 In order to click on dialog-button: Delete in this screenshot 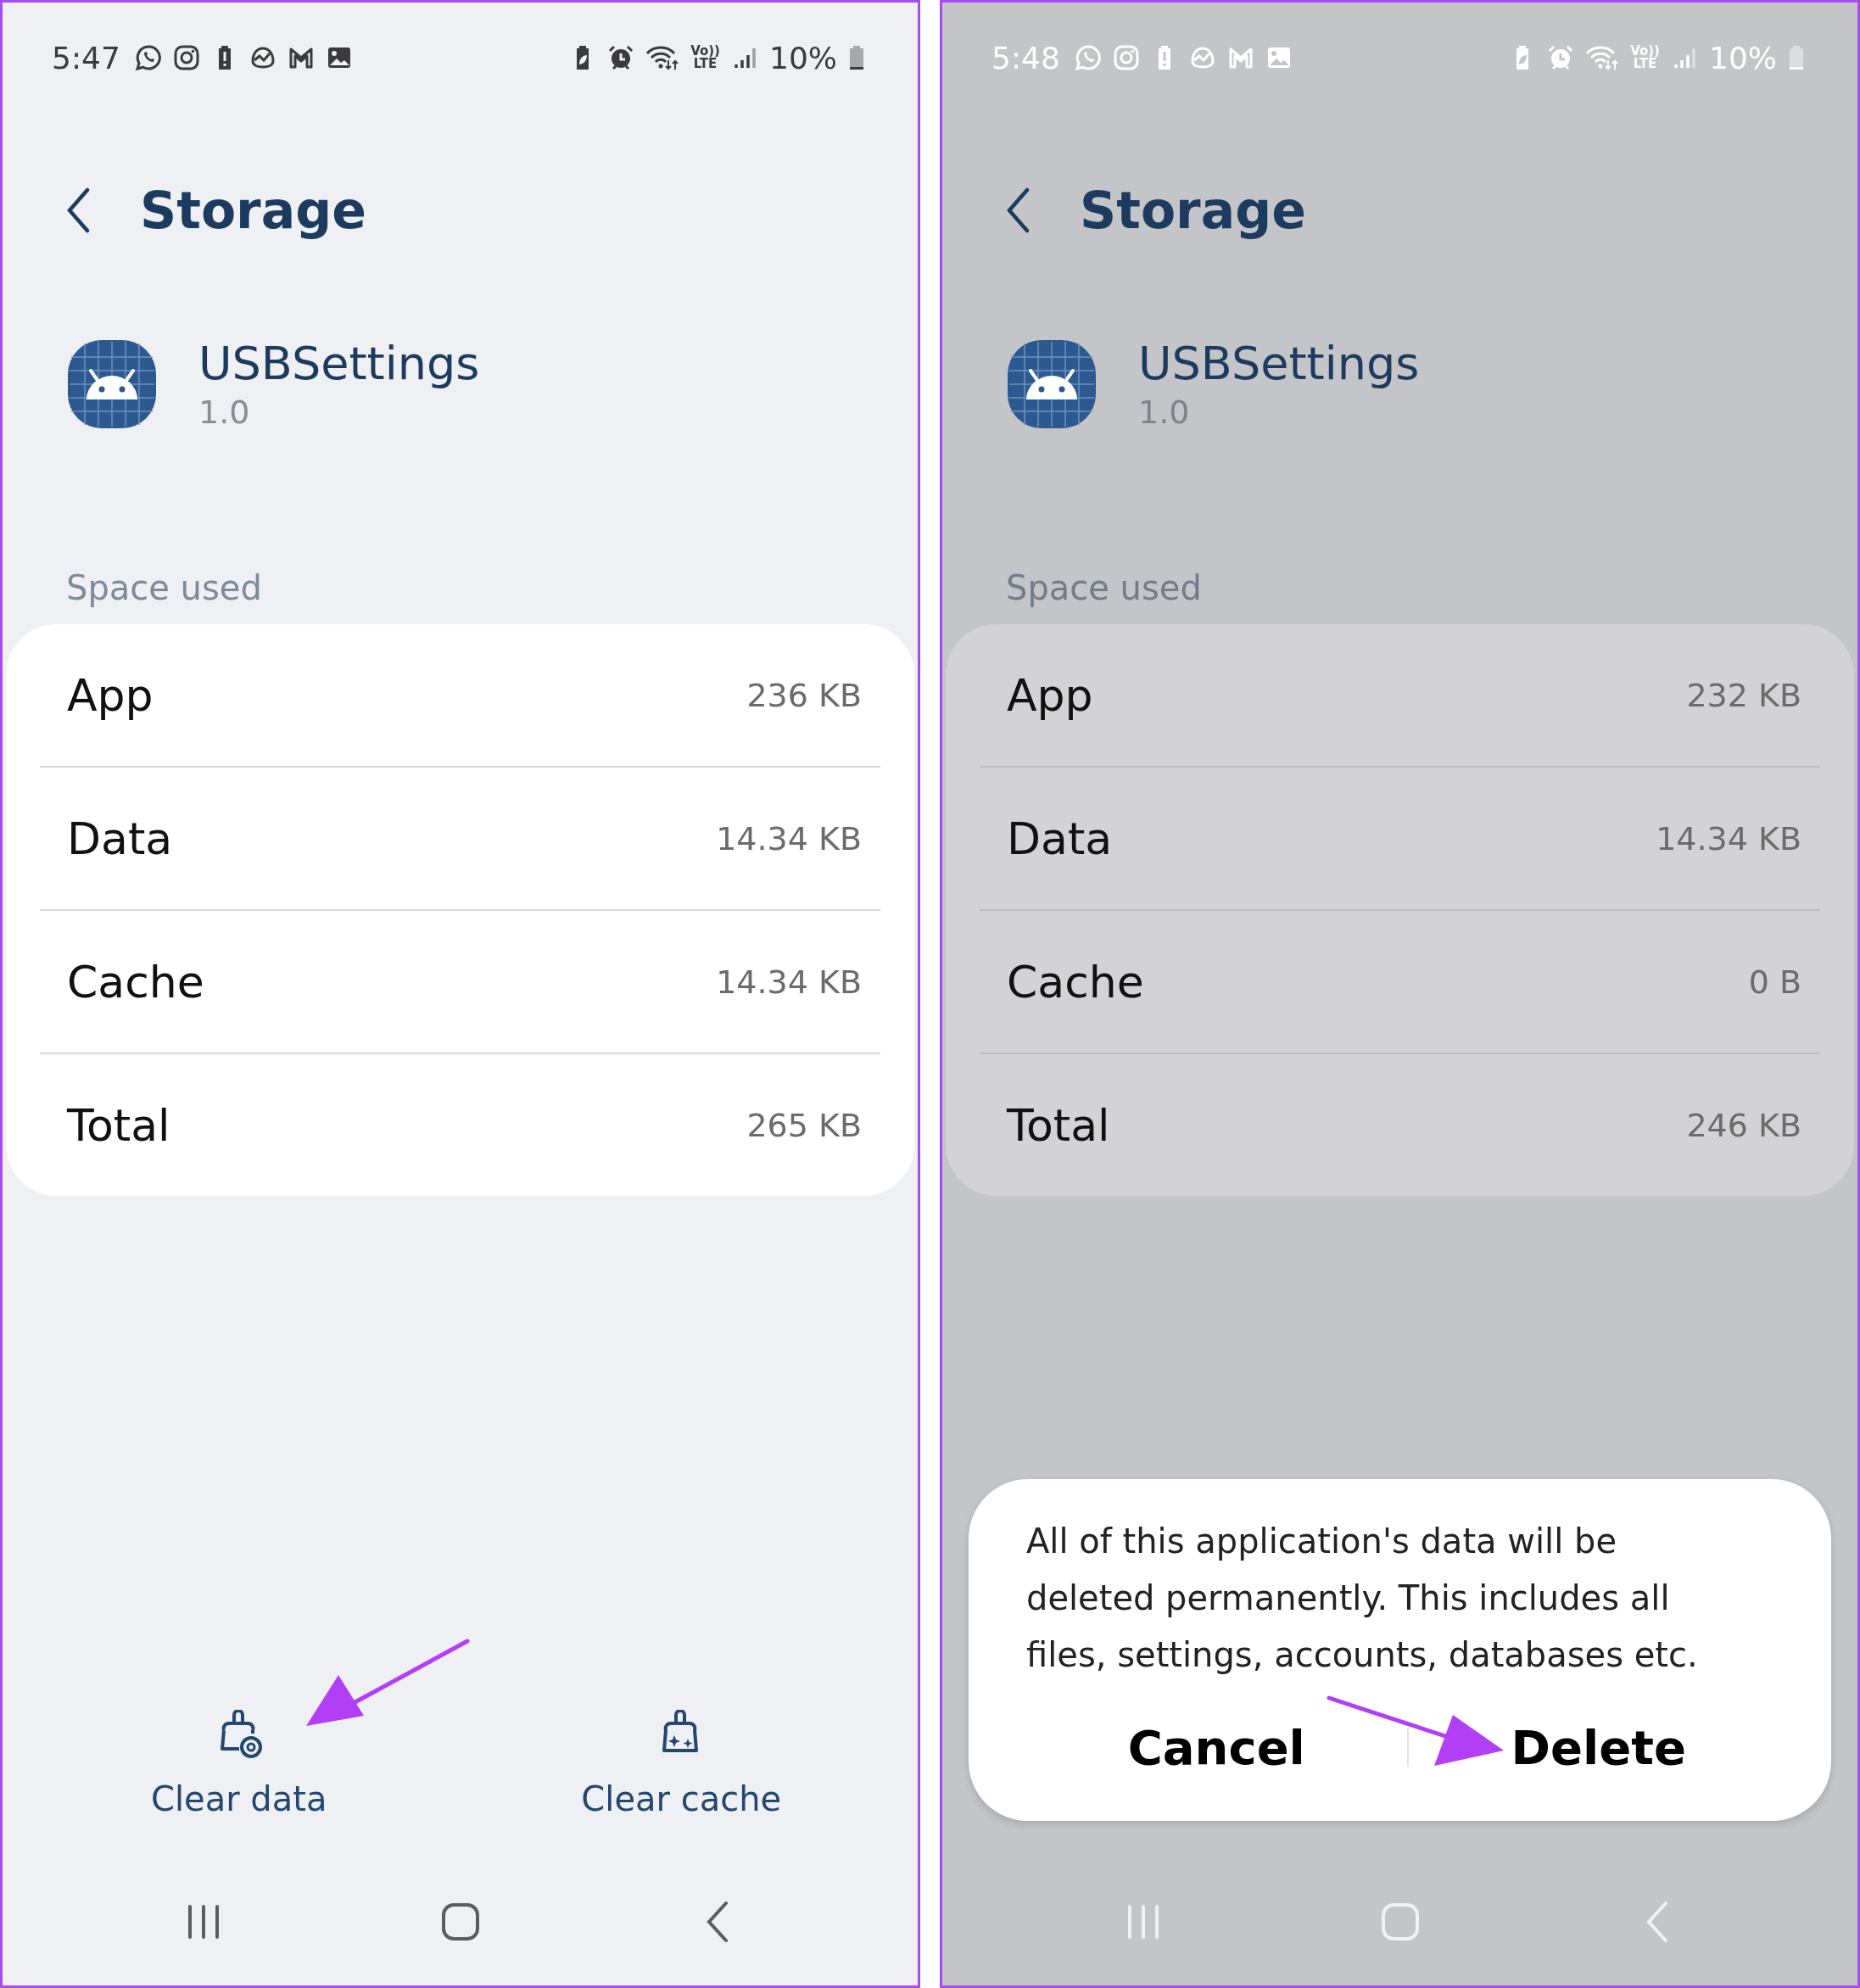, I will do `click(1598, 1747)`.